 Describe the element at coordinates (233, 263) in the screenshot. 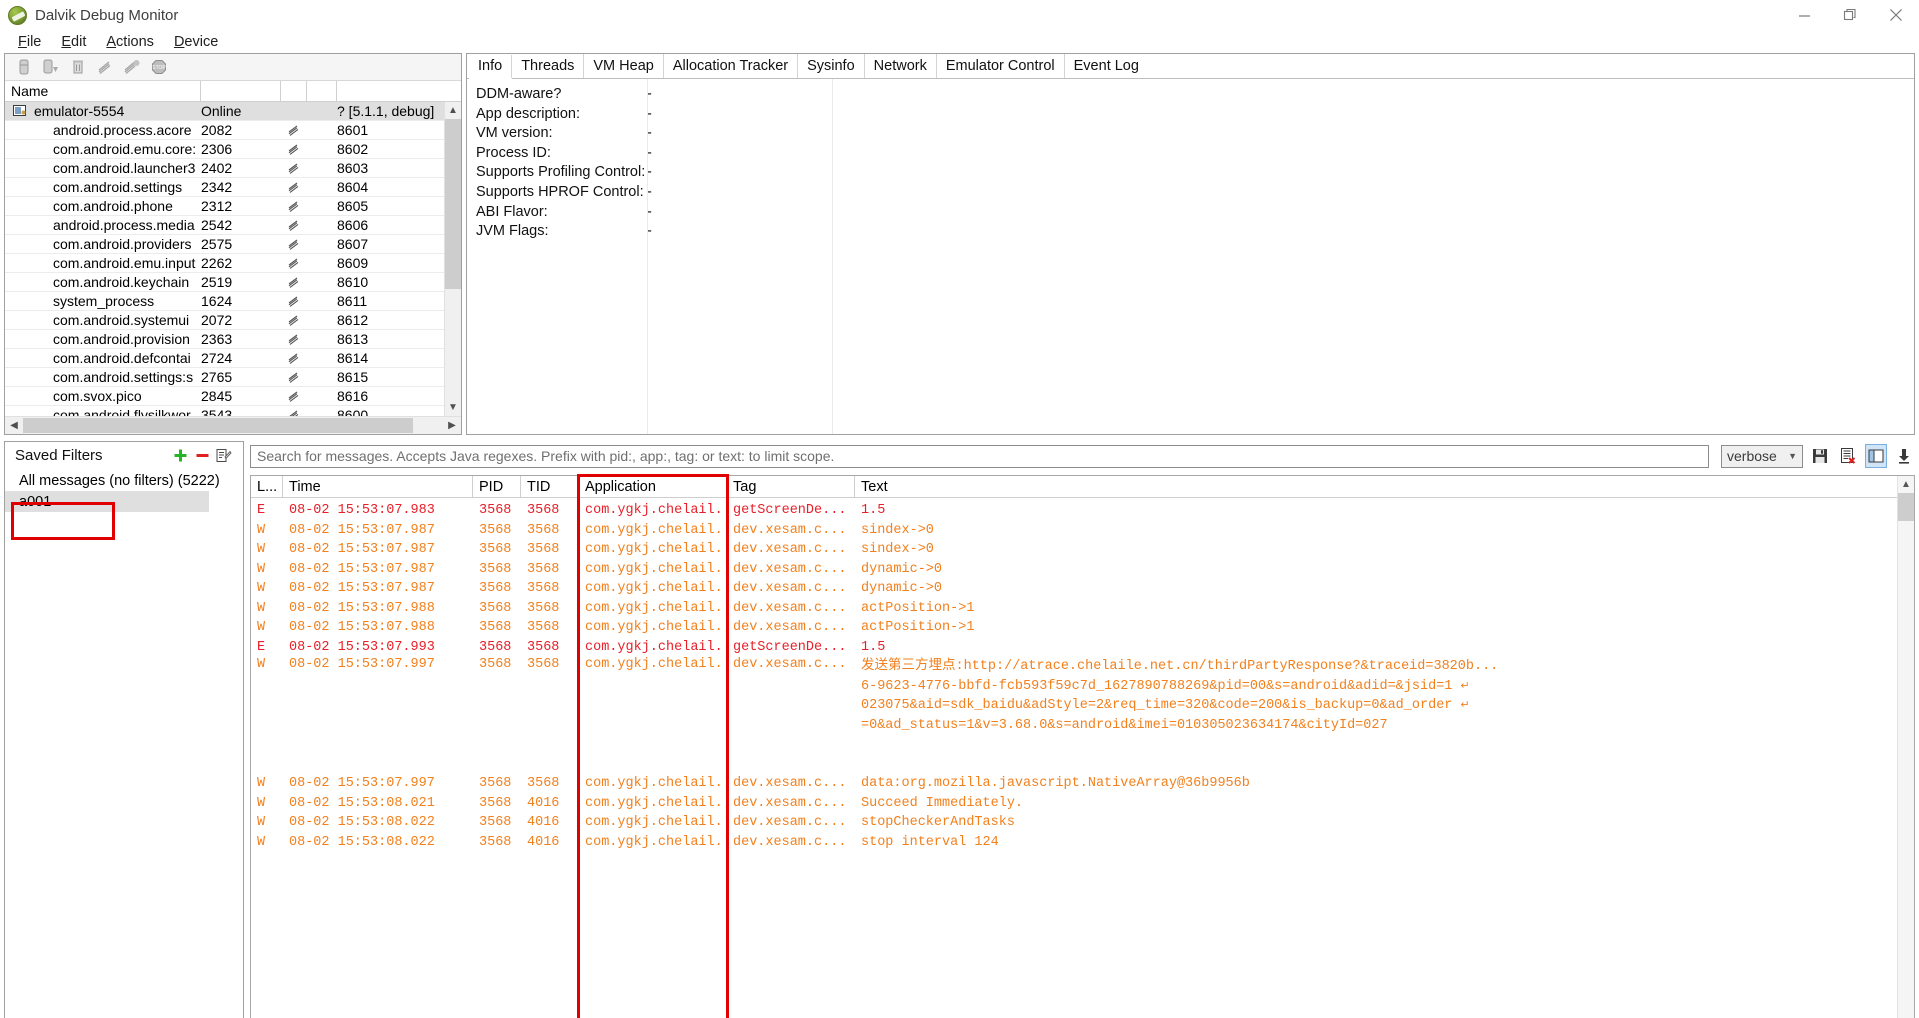

I see `process-row: com.android.emu.input 2262 8609` at that location.